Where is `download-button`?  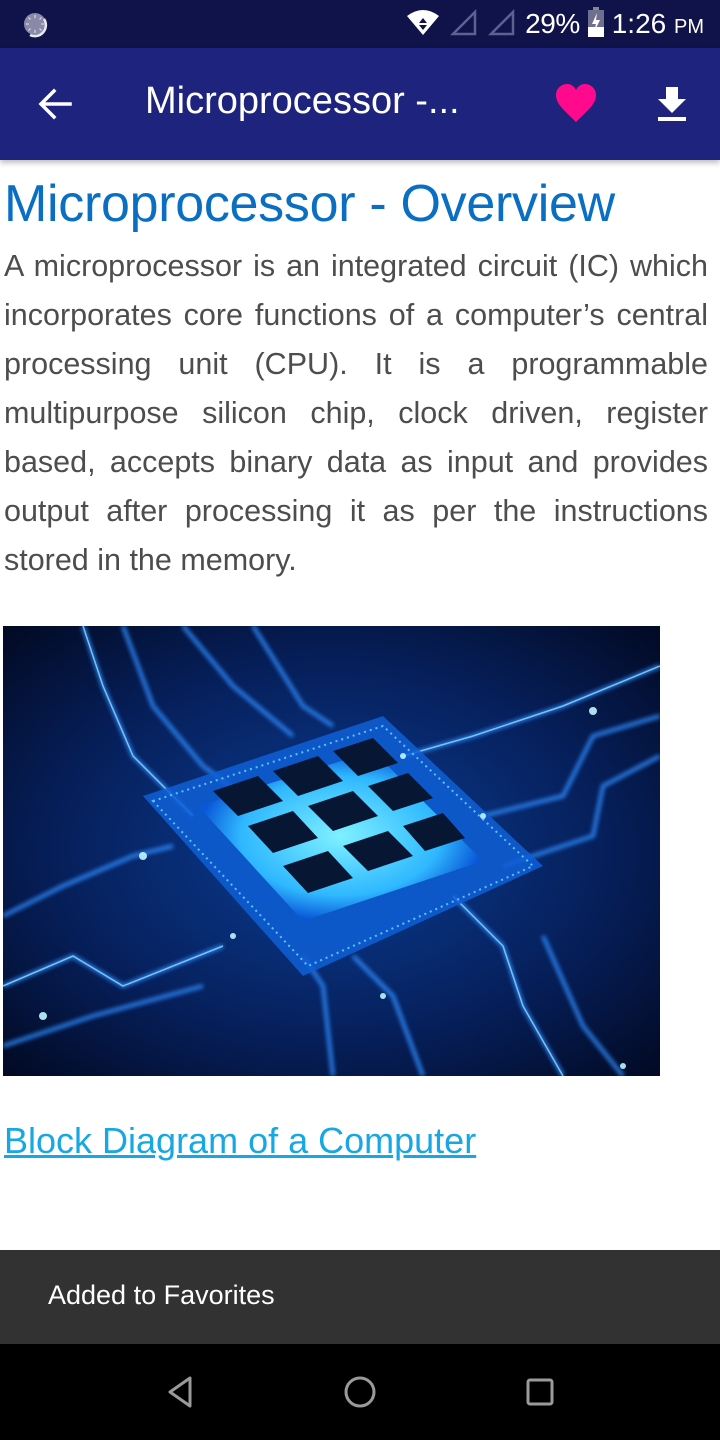 download-button is located at coordinates (672, 104).